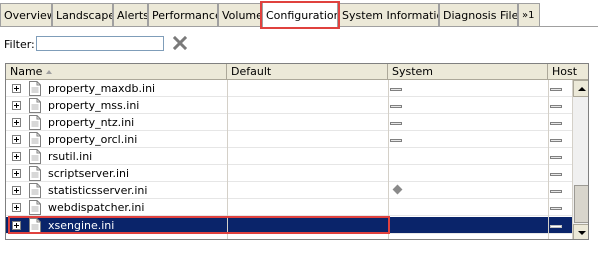 This screenshot has width=598, height=265. What do you see at coordinates (568, 72) in the screenshot?
I see `column-header-host: Host` at bounding box center [568, 72].